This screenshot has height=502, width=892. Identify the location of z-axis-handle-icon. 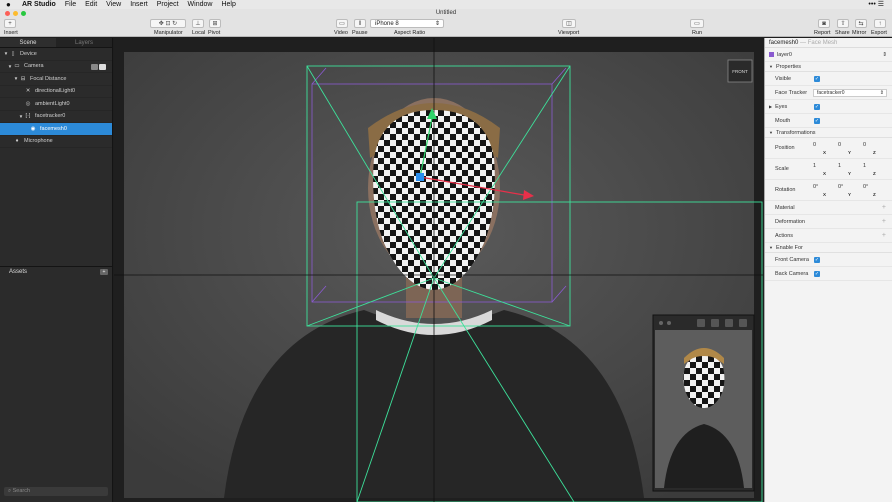
(420, 177).